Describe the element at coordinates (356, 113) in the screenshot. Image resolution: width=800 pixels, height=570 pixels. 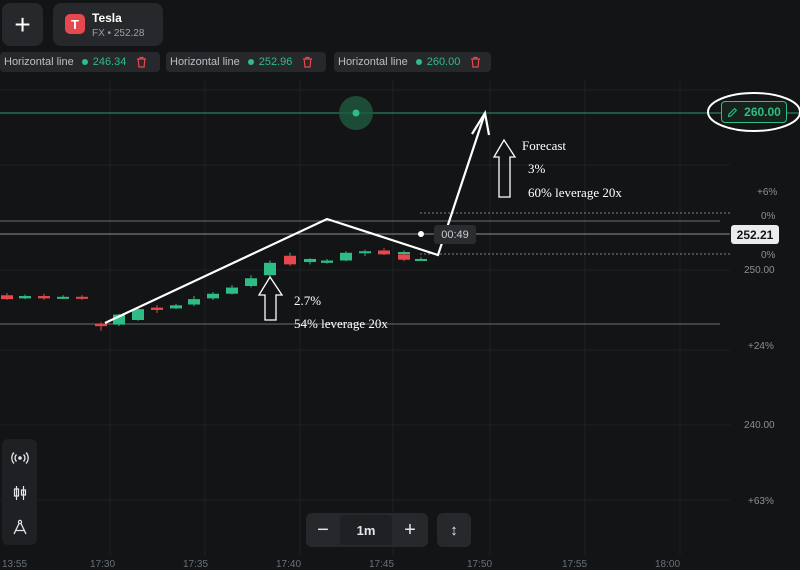
I see `line-drag-handle` at that location.